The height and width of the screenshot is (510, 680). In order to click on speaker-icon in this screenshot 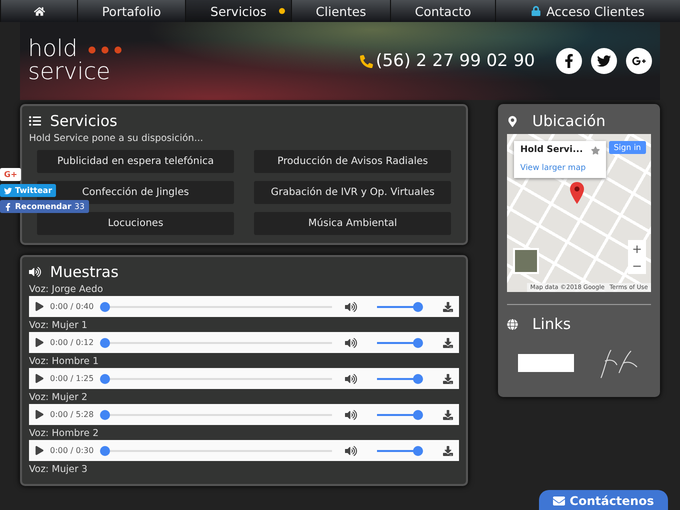, I will do `click(35, 272)`.